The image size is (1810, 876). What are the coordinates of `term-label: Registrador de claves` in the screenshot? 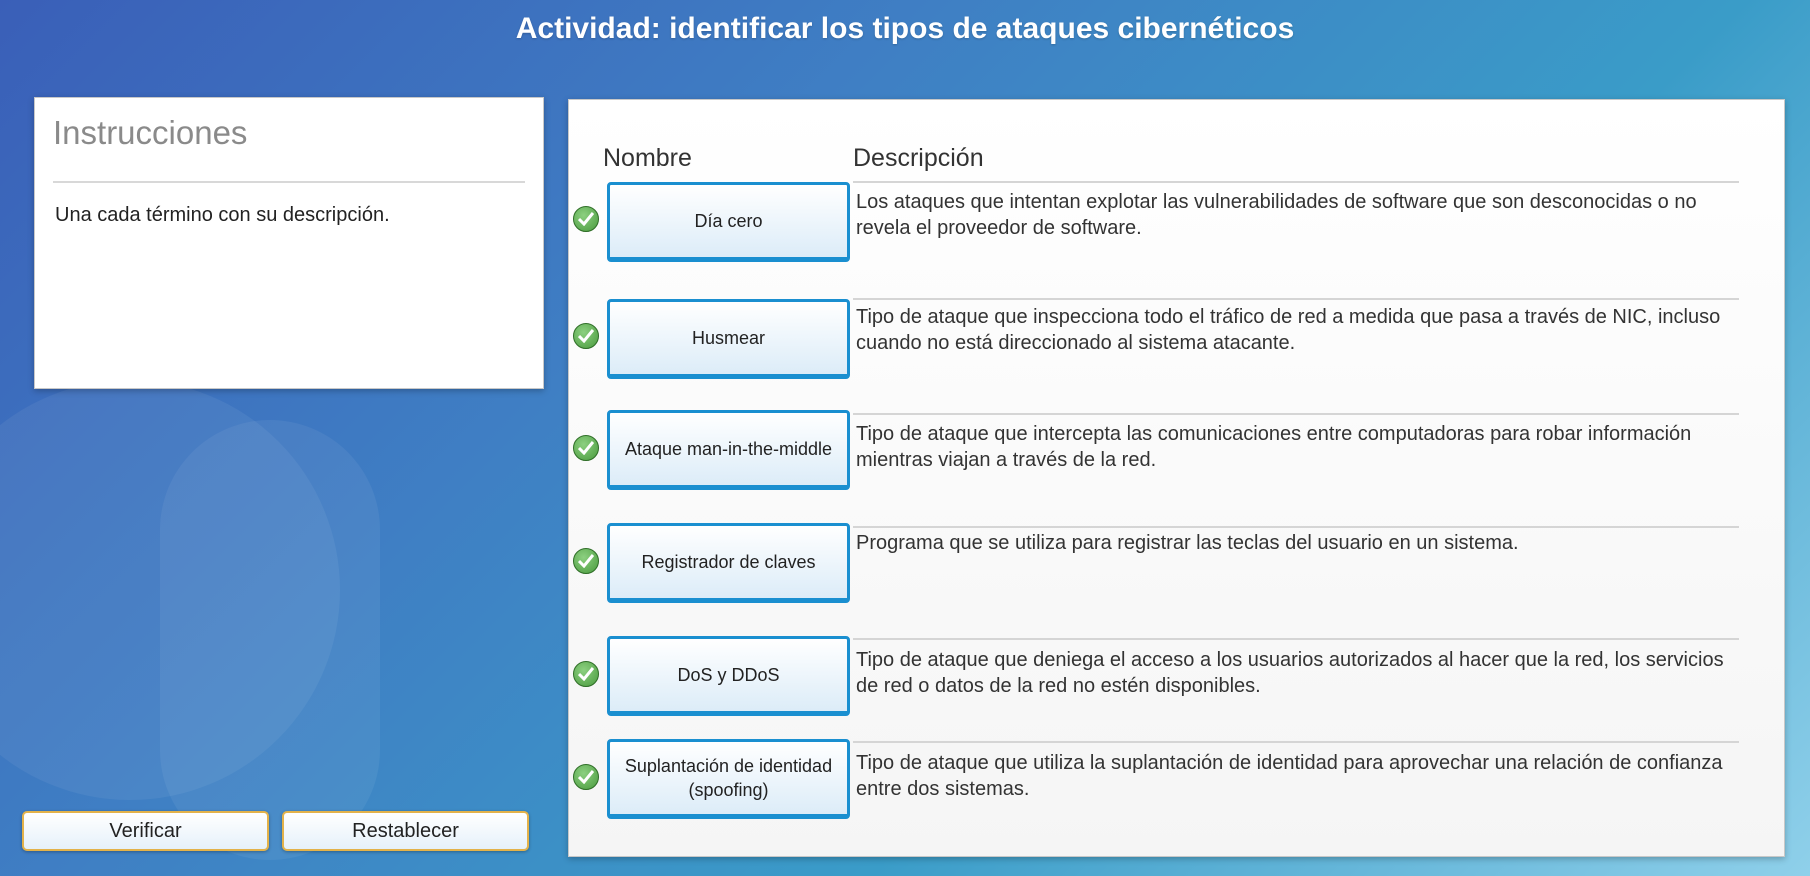 It's located at (728, 562).